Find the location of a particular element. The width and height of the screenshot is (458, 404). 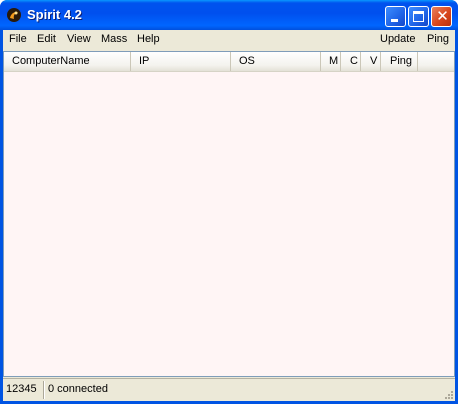

column-ip: IP is located at coordinates (181, 61).